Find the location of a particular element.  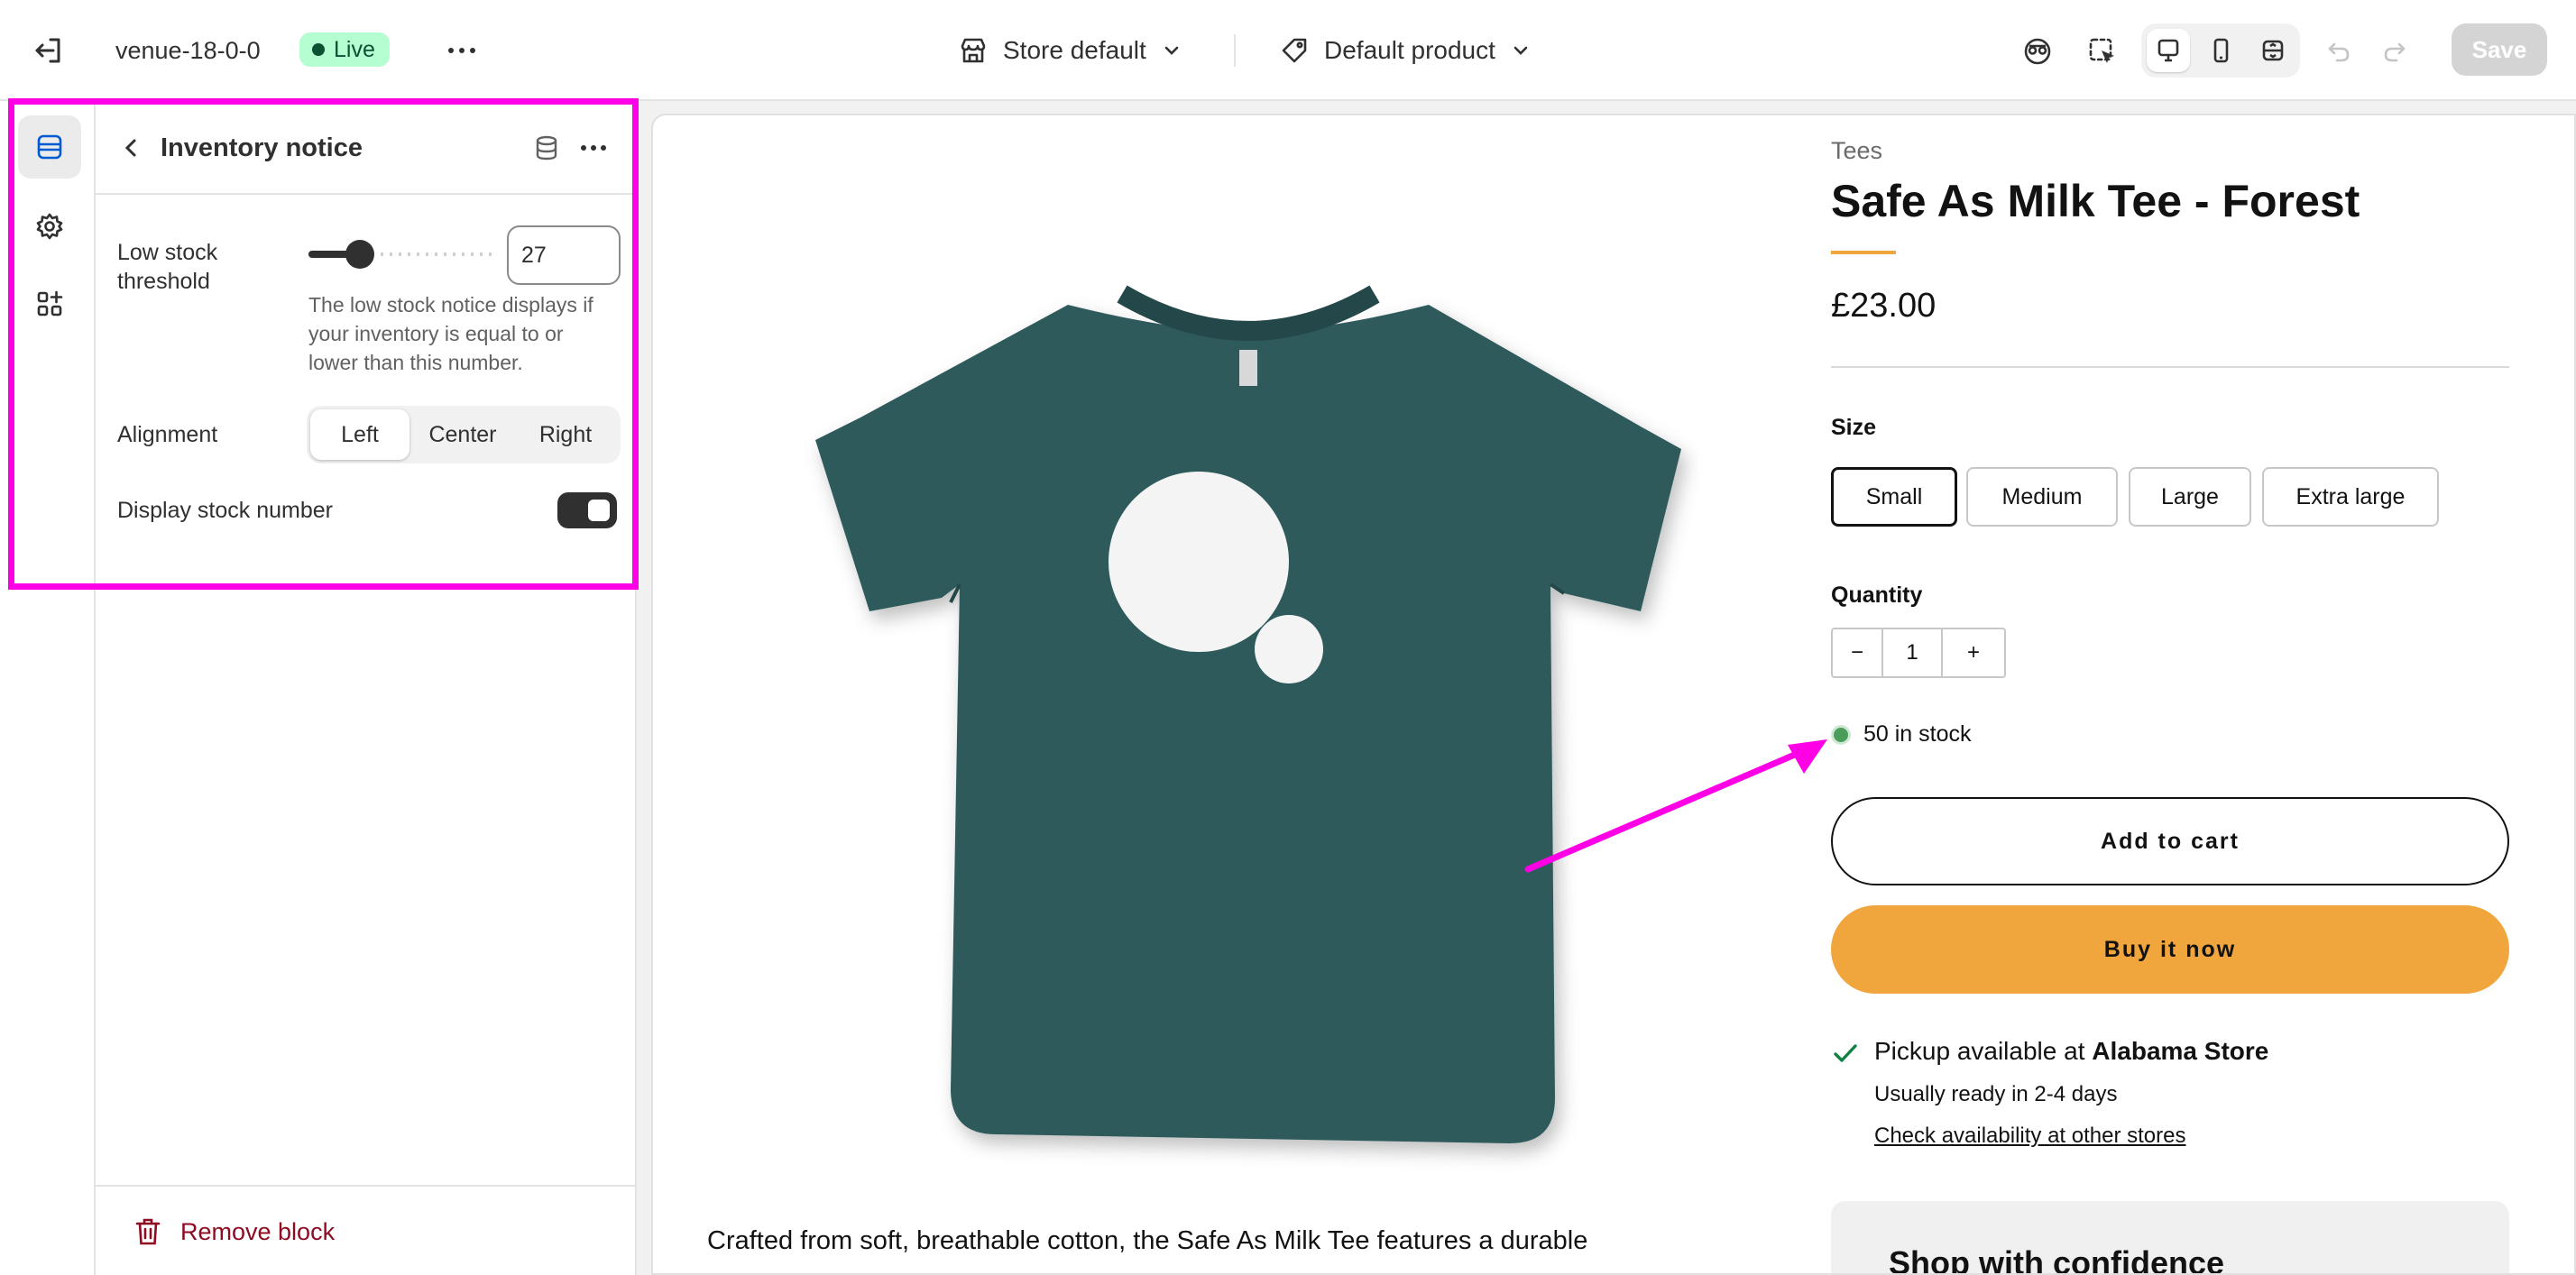

store-selector: Store default is located at coordinates (1070, 50).